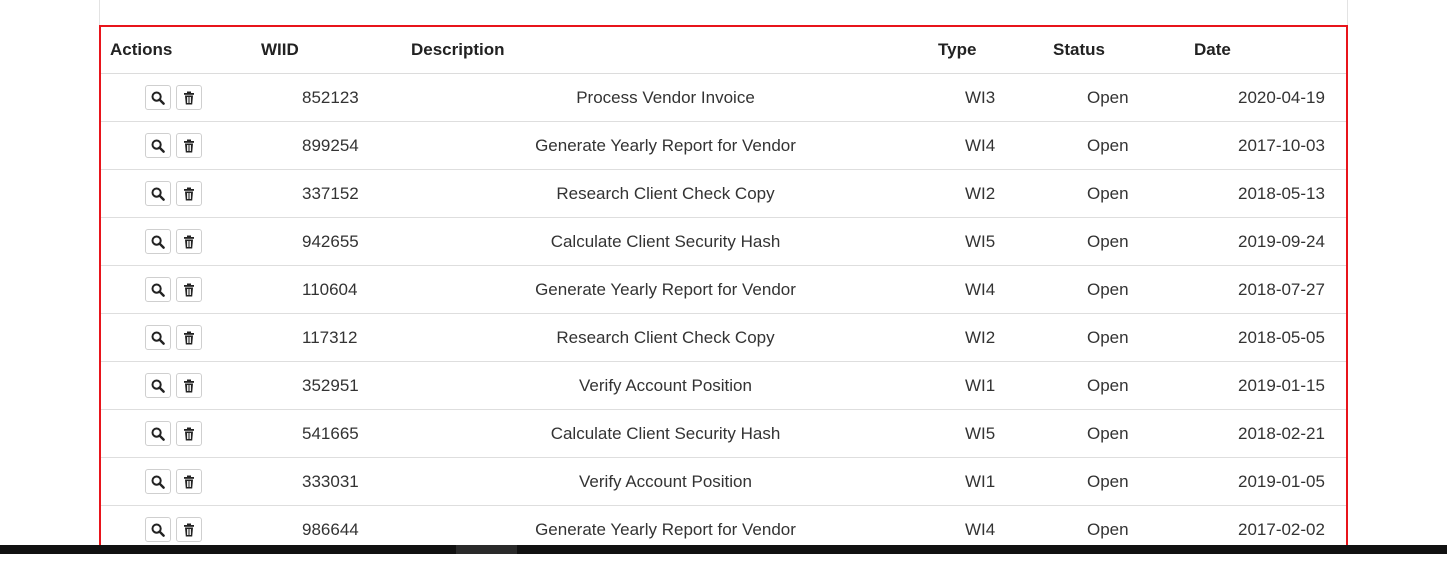 The image size is (1447, 576). I want to click on cell-wiid: 337152, so click(327, 193).